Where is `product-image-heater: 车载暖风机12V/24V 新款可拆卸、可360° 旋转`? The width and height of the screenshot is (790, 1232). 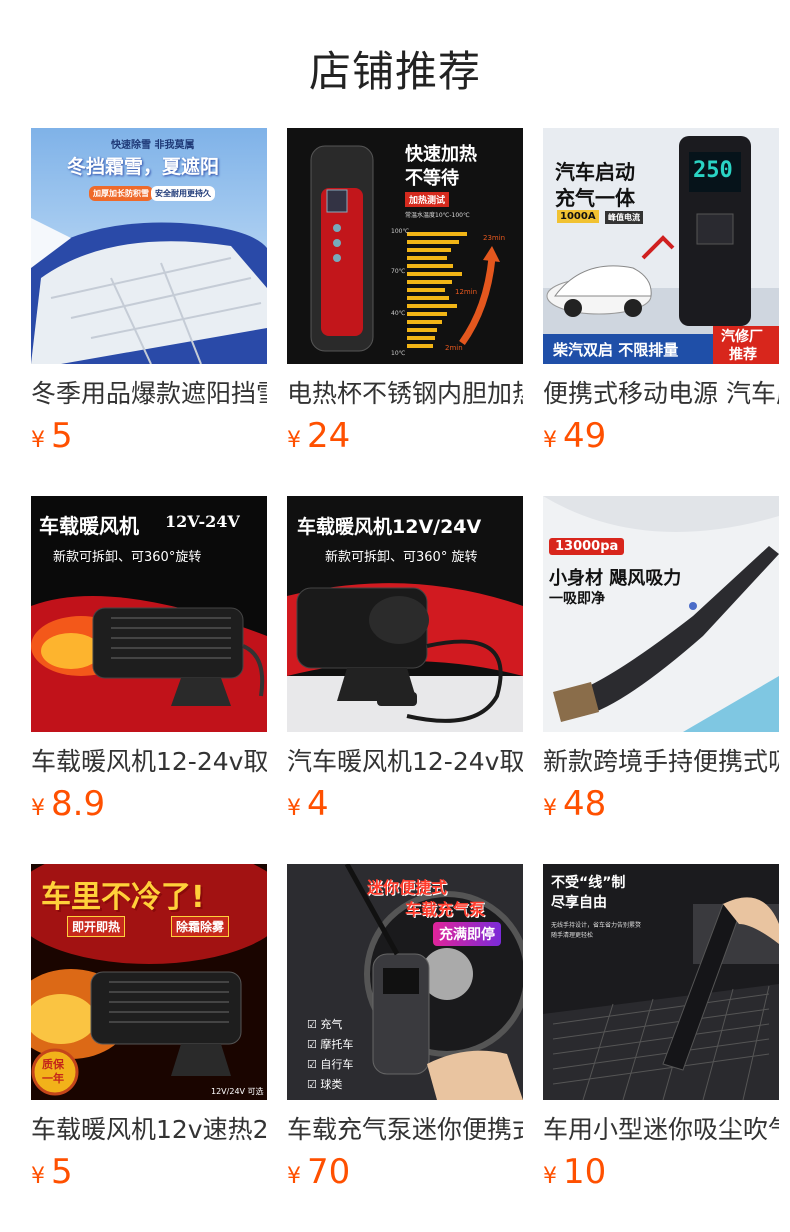 product-image-heater: 车载暖风机12V/24V 新款可拆卸、可360° 旋转 is located at coordinates (405, 614).